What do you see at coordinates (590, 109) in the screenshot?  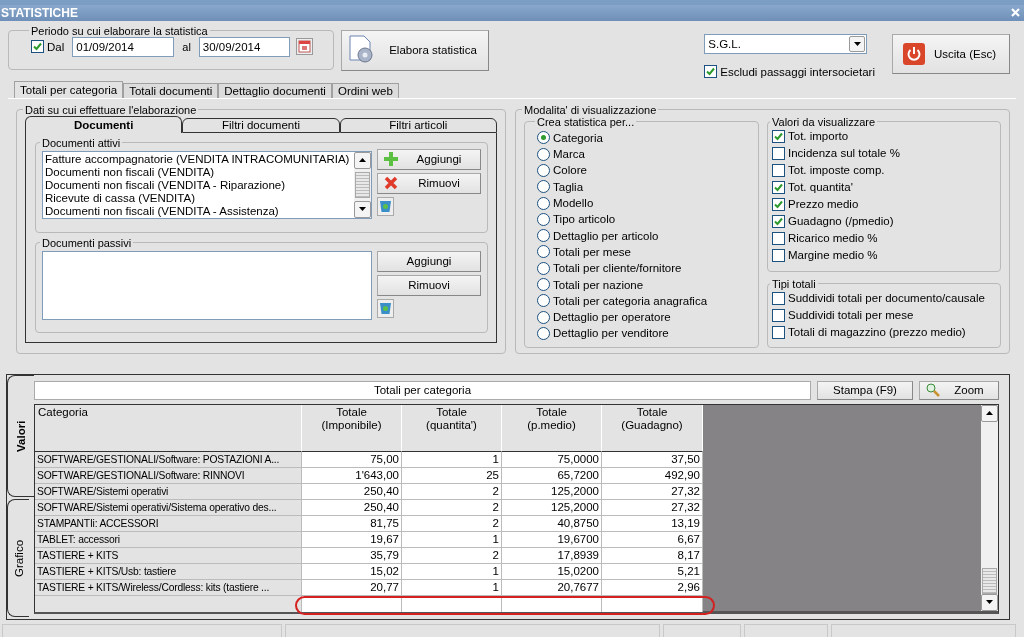 I see `group-label: Modalita' di visualizzazione` at bounding box center [590, 109].